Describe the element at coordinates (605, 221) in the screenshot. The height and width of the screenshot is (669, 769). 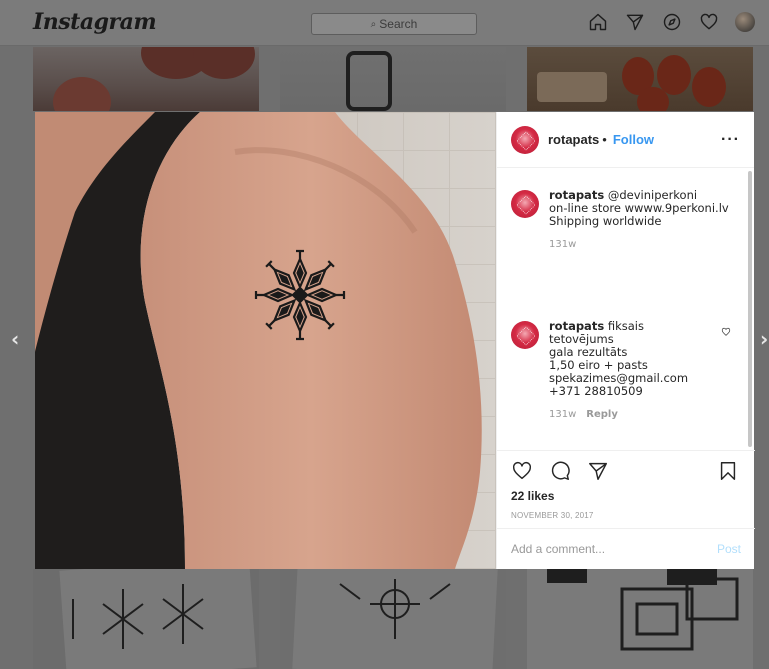
I see `comment-text: Shipping worldwide` at that location.